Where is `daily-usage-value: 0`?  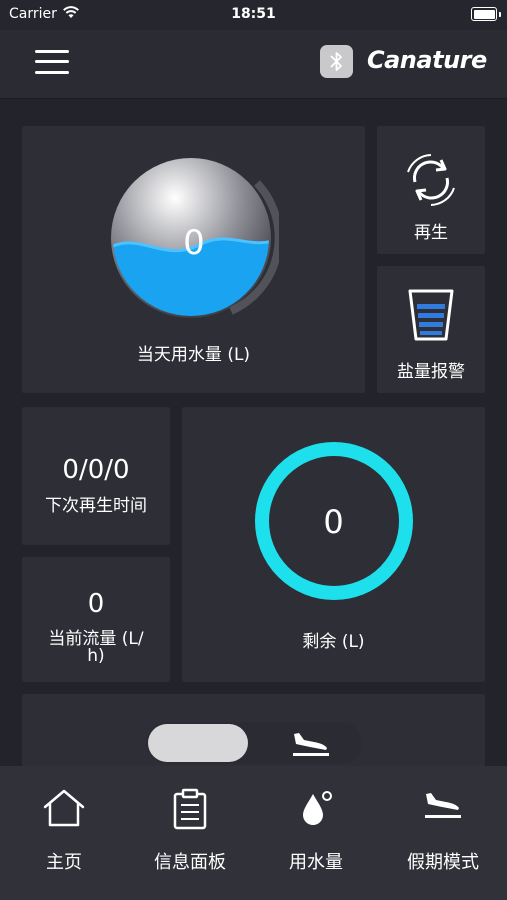 daily-usage-value: 0 is located at coordinates (194, 243).